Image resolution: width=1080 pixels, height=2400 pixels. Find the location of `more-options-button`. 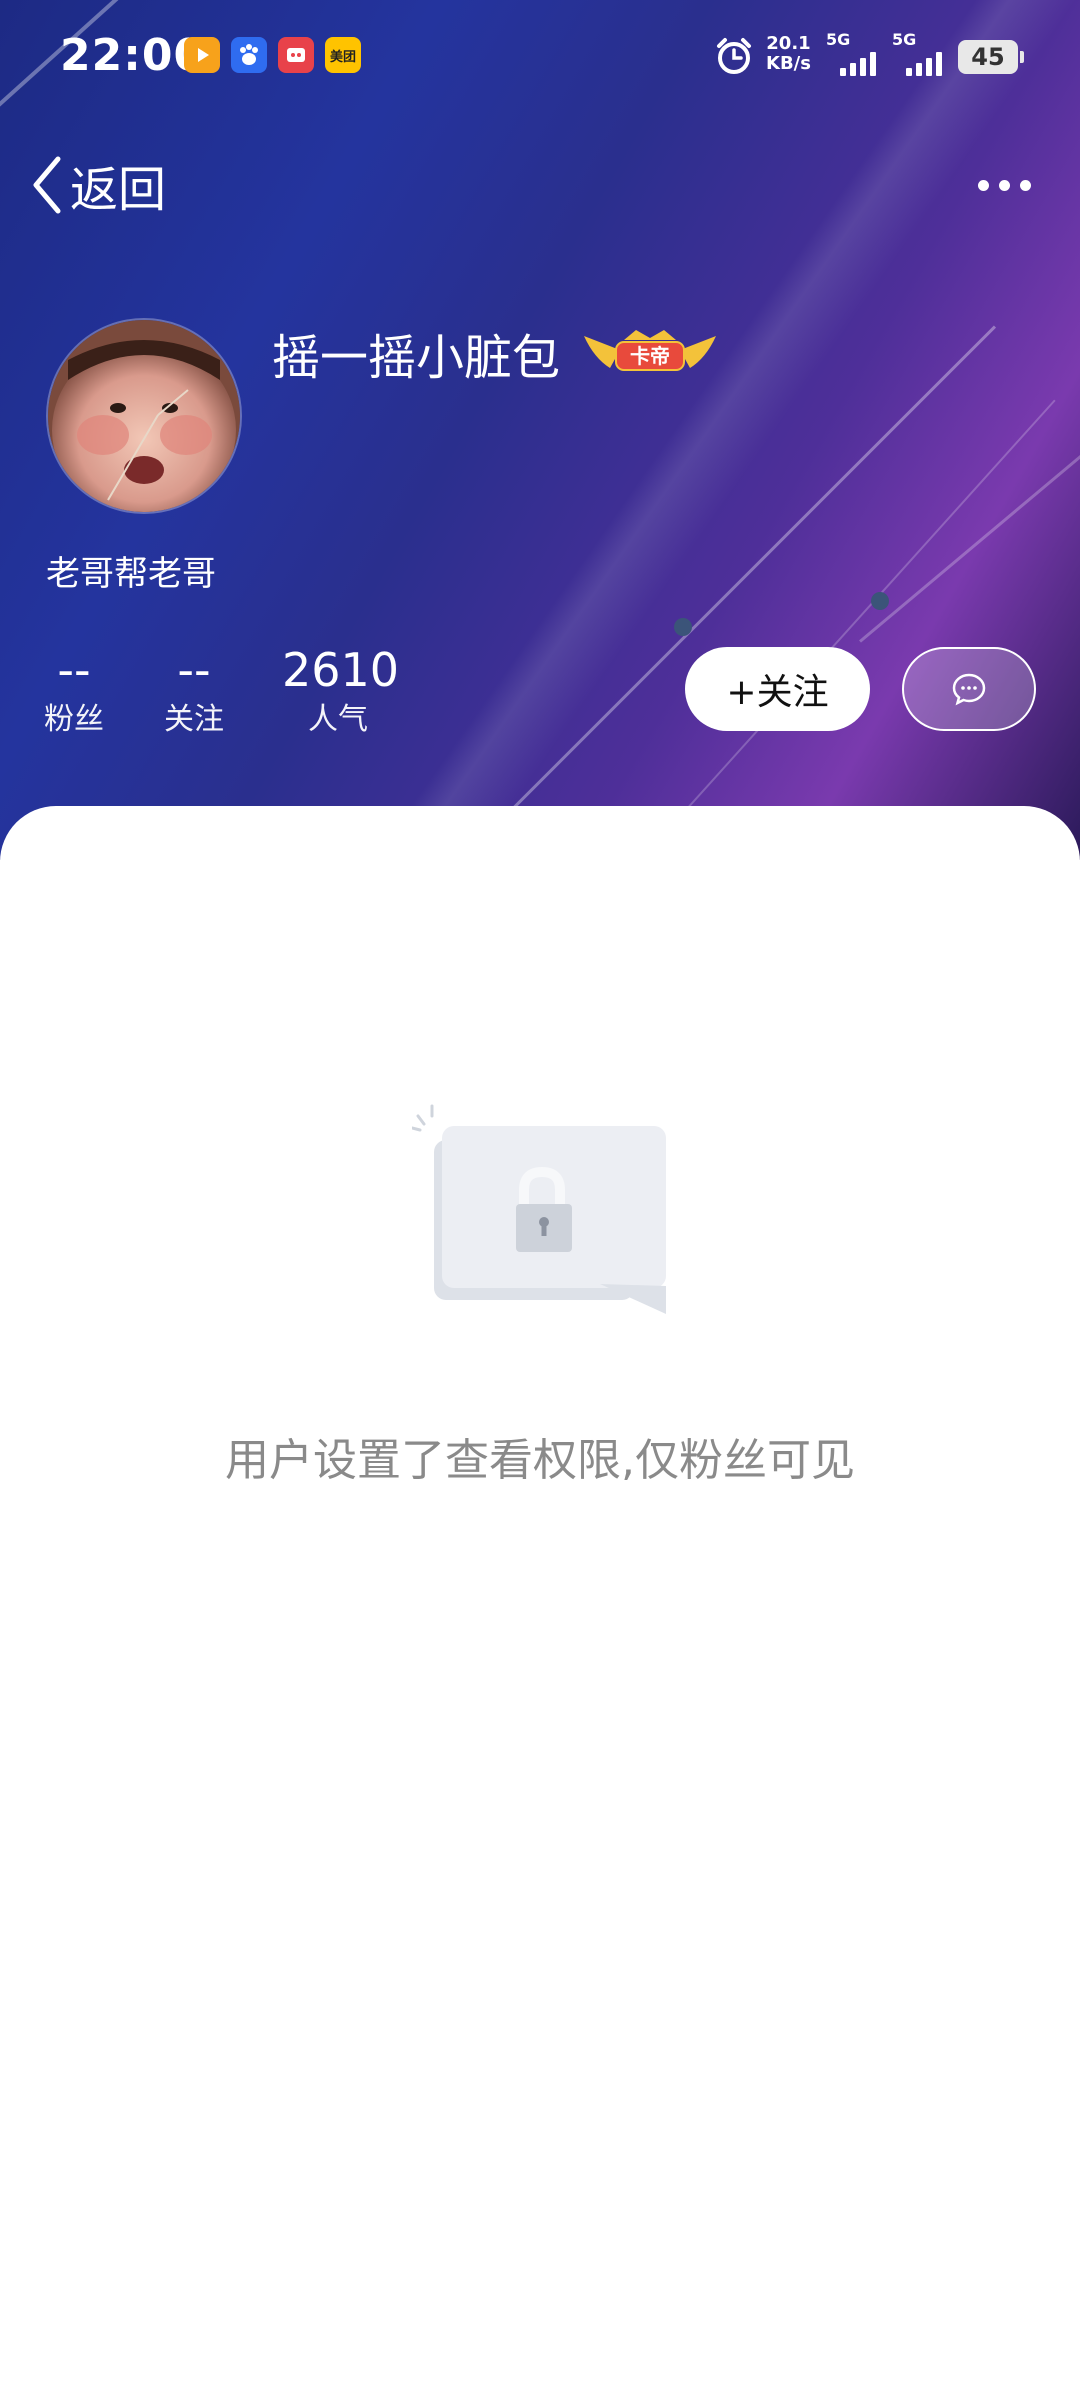

more-options-button is located at coordinates (1008, 185).